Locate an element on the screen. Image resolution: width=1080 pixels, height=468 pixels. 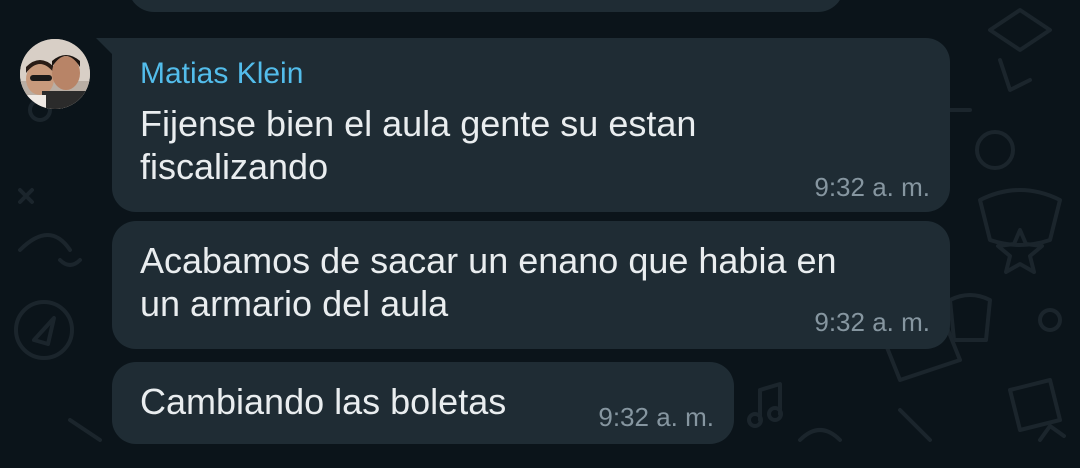
message-line: Cambiando las boletas is located at coordinates (323, 401).